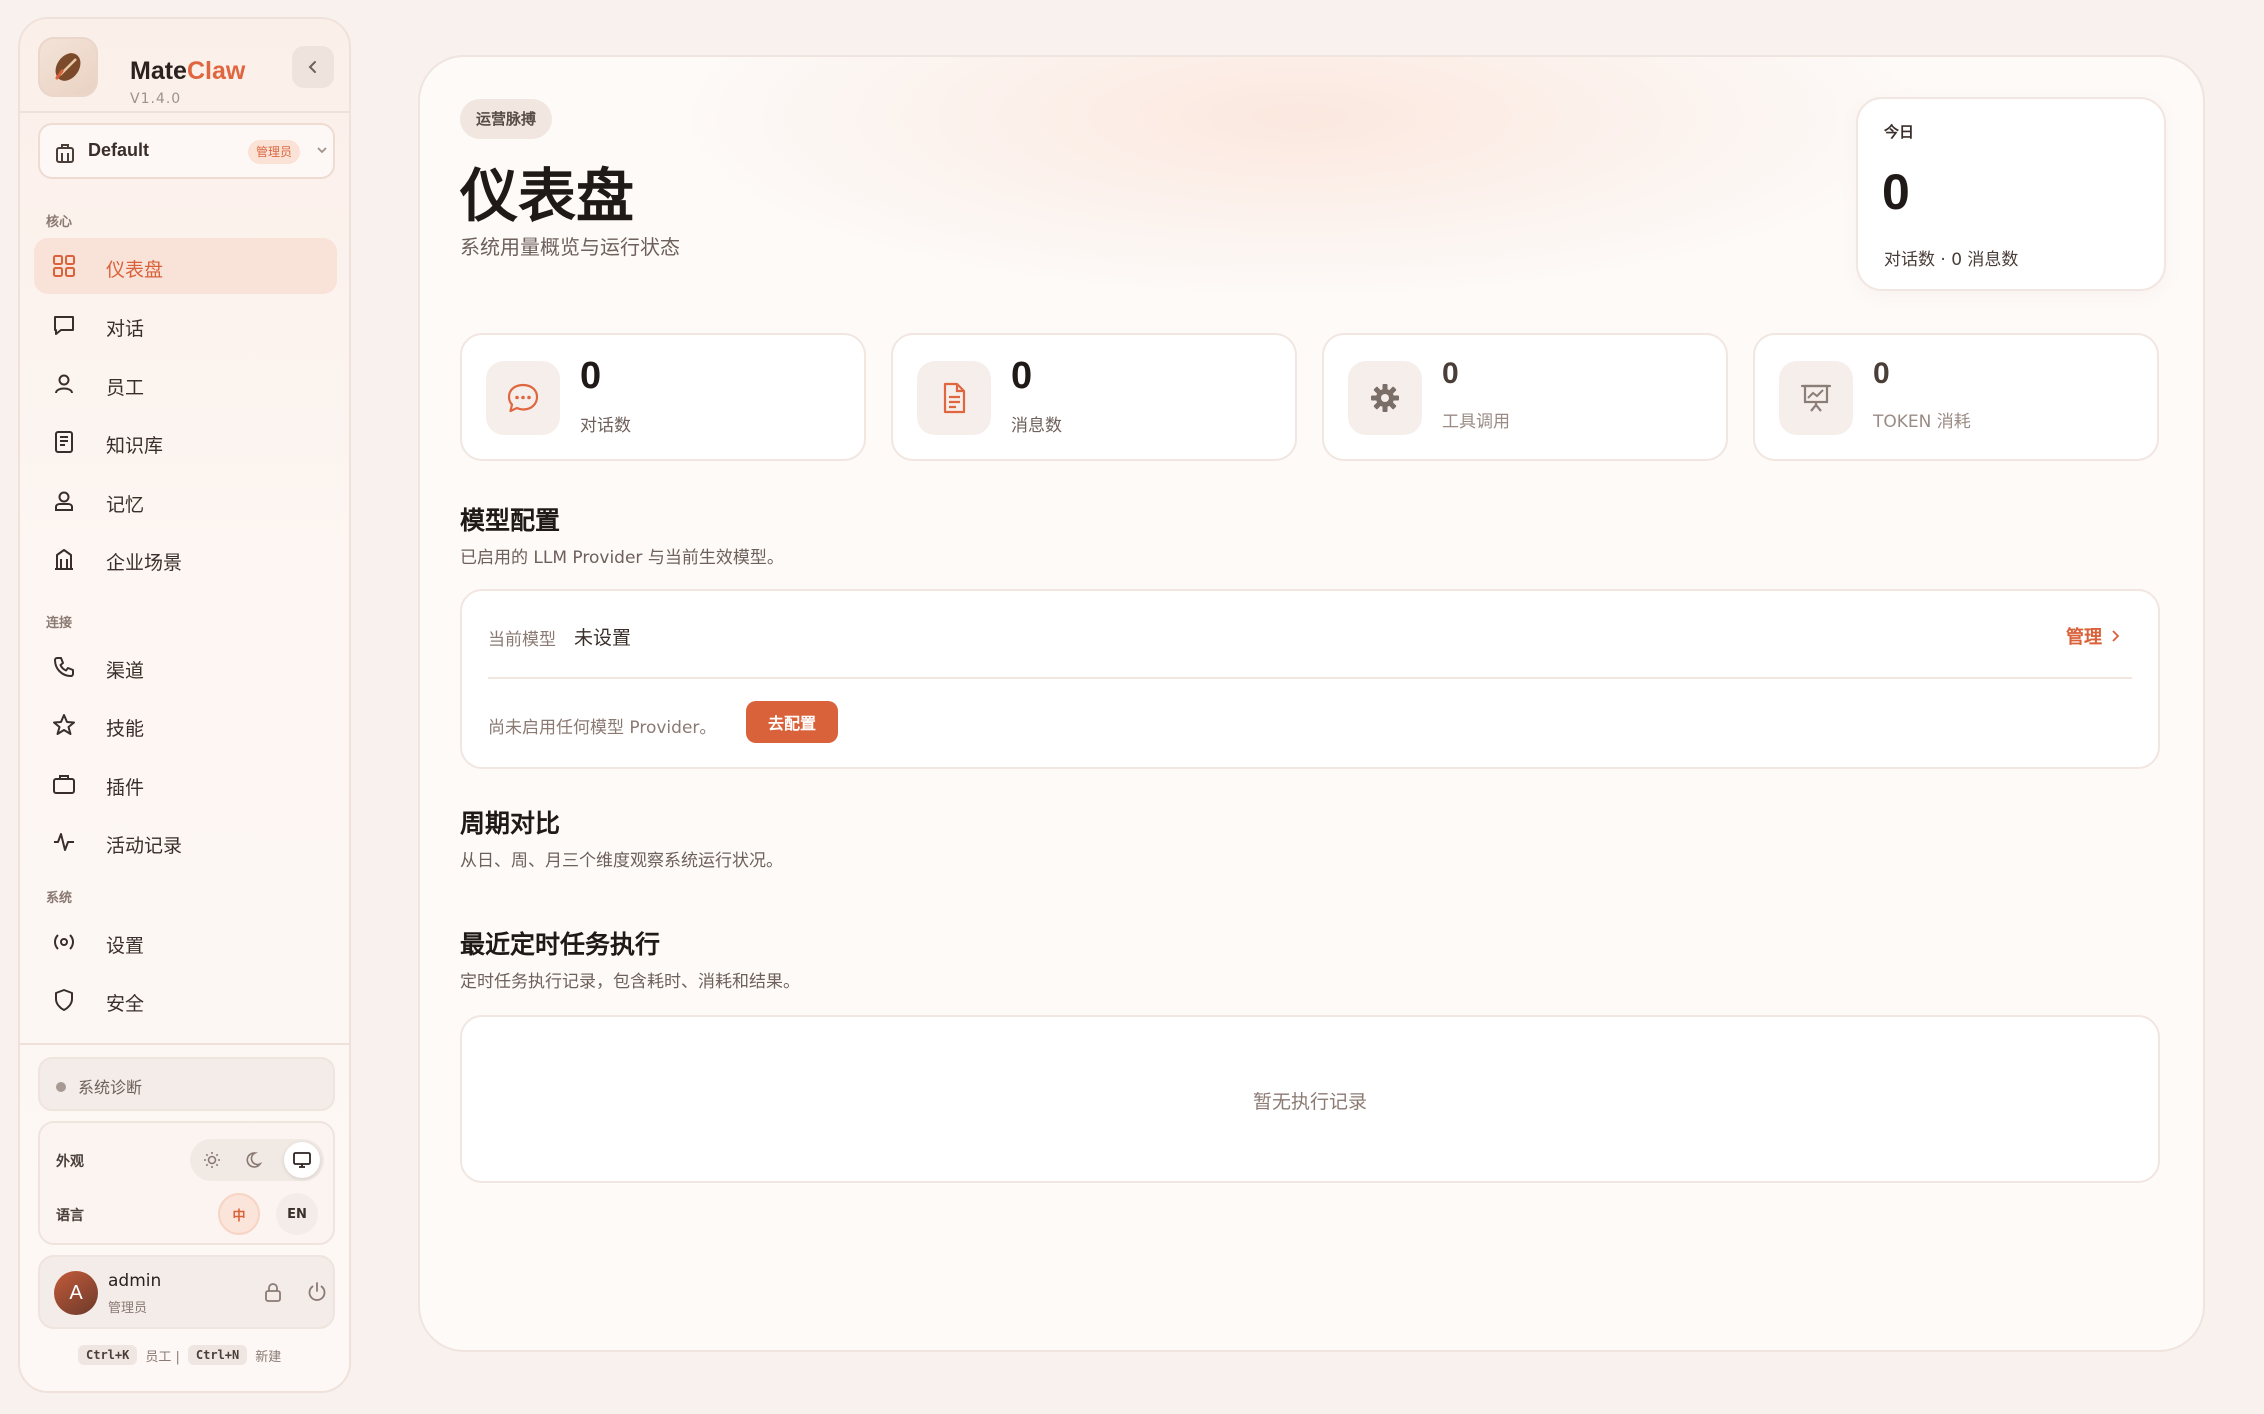 The width and height of the screenshot is (2264, 1414). Describe the element at coordinates (268, 1357) in the screenshot. I see `shortcut-label: 新建` at that location.